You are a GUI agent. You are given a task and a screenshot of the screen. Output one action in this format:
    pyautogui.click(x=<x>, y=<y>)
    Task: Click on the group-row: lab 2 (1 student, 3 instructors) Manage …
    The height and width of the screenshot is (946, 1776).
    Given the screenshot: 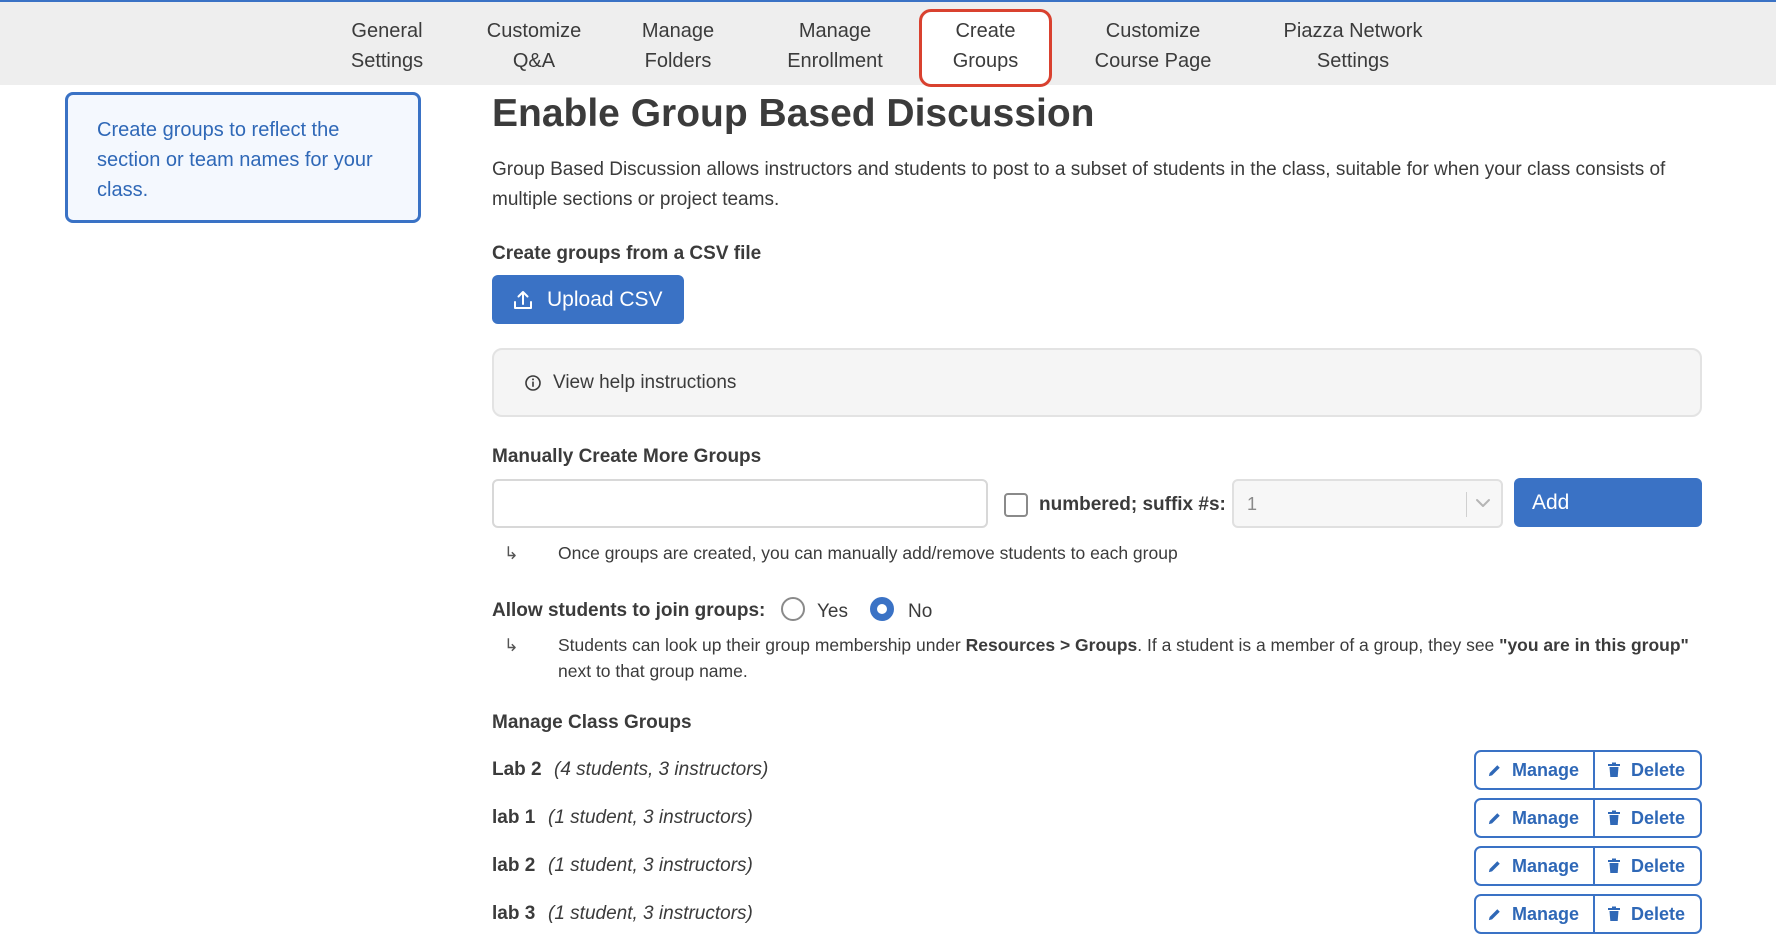 What is the action you would take?
    pyautogui.click(x=1097, y=866)
    